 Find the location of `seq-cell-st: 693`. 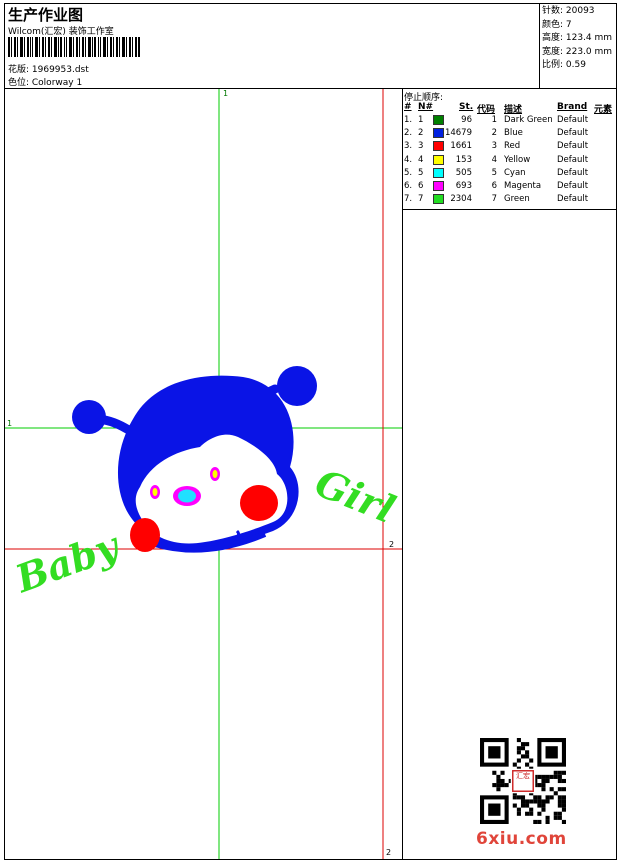

seq-cell-st: 693 is located at coordinates (463, 186).